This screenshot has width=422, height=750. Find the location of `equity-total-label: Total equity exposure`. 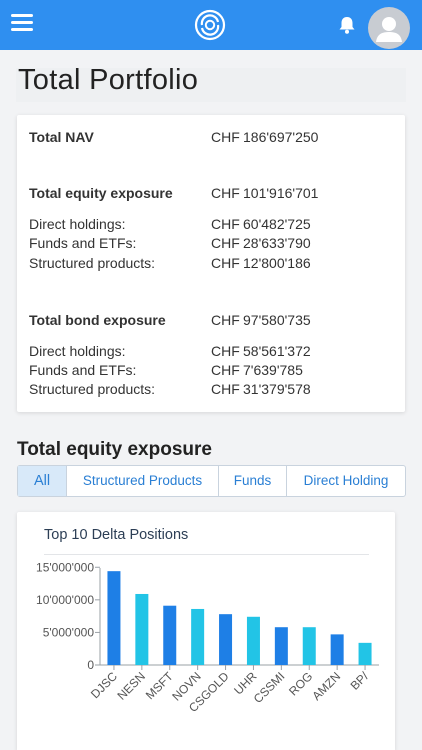

equity-total-label: Total equity exposure is located at coordinates (101, 193).